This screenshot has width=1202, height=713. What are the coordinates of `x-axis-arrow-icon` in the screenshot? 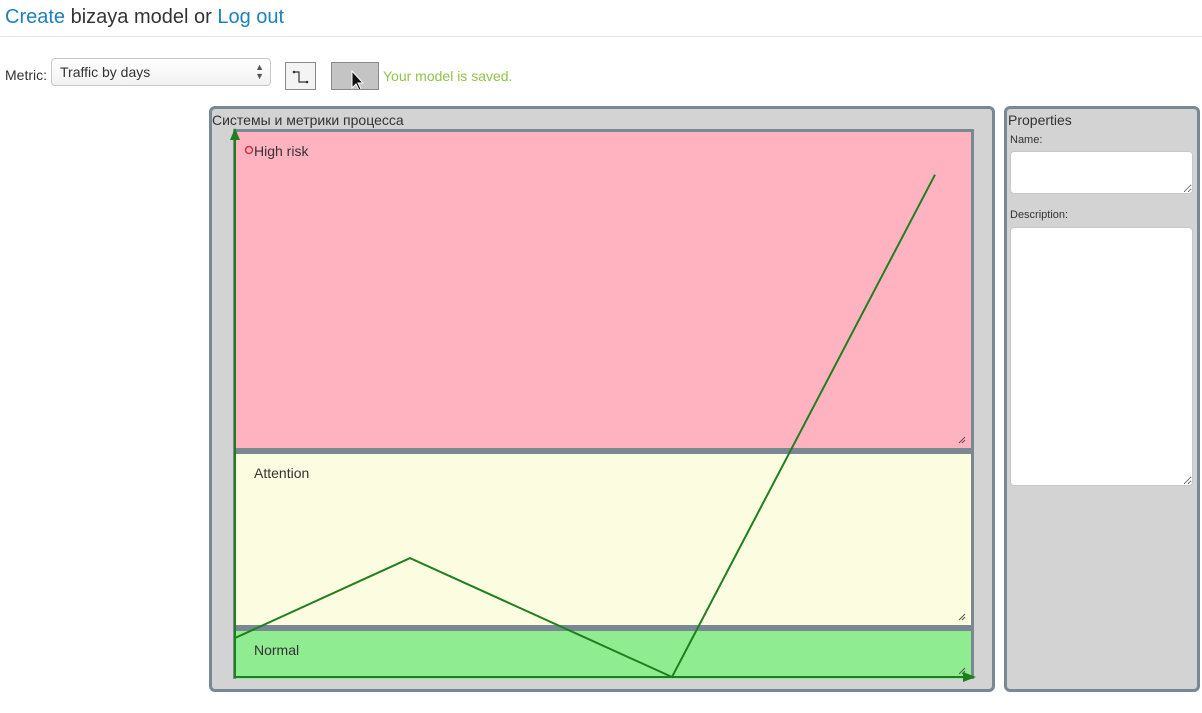 It's located at (969, 677).